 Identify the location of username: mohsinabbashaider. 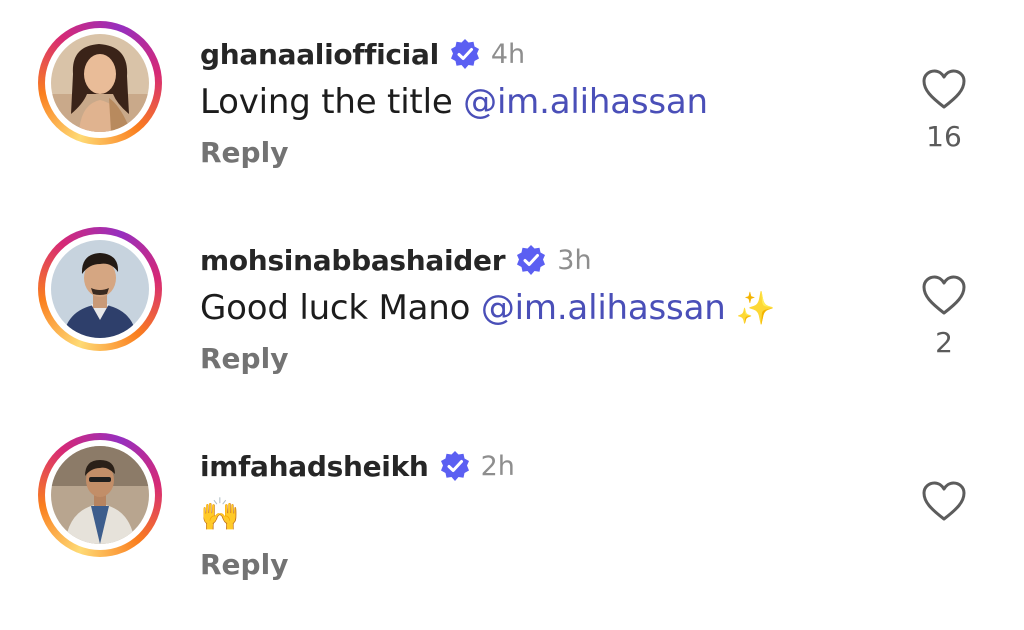
(353, 260).